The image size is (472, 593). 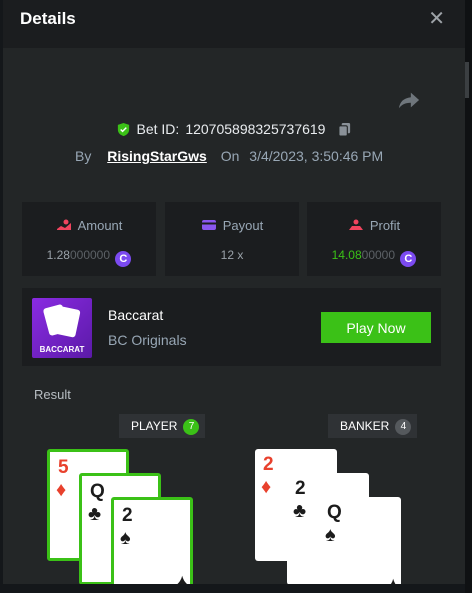 I want to click on amount-icon, so click(x=63, y=224).